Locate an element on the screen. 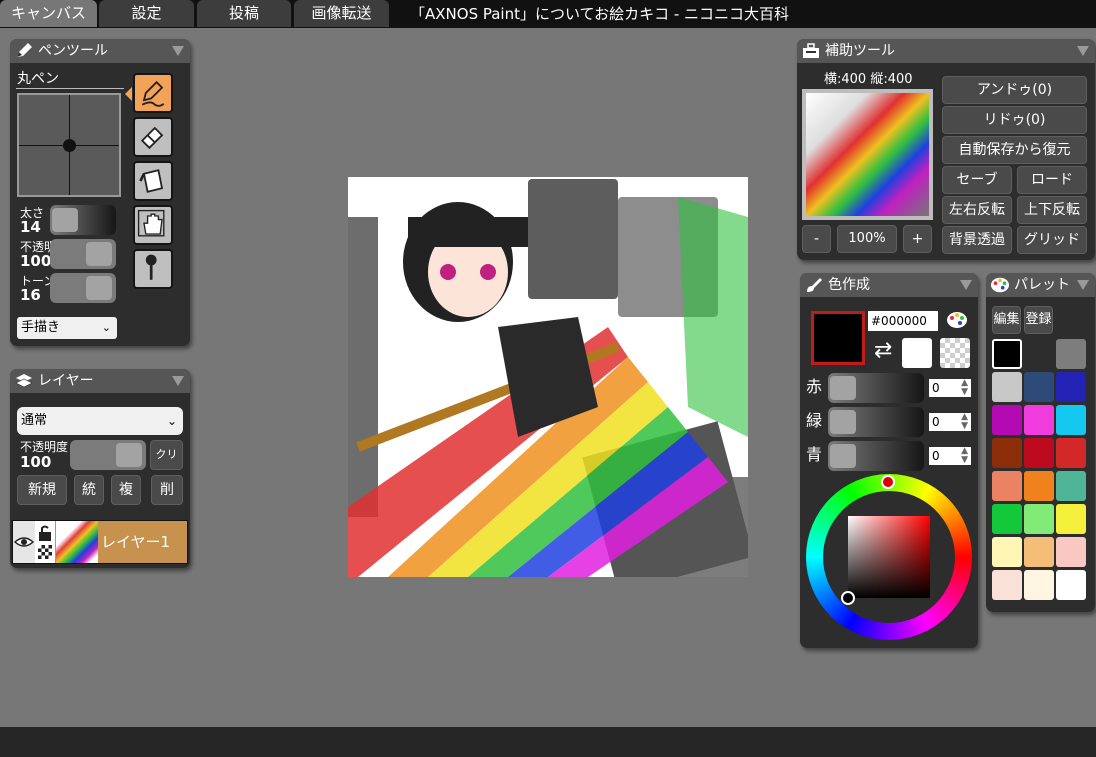  bucket-tool-button is located at coordinates (153, 181).